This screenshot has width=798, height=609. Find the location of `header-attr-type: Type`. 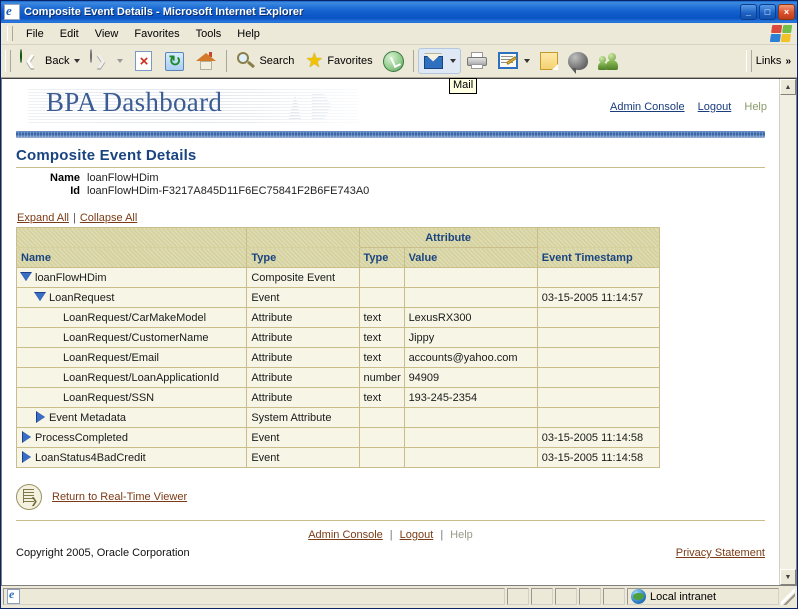

header-attr-type: Type is located at coordinates (381, 257).